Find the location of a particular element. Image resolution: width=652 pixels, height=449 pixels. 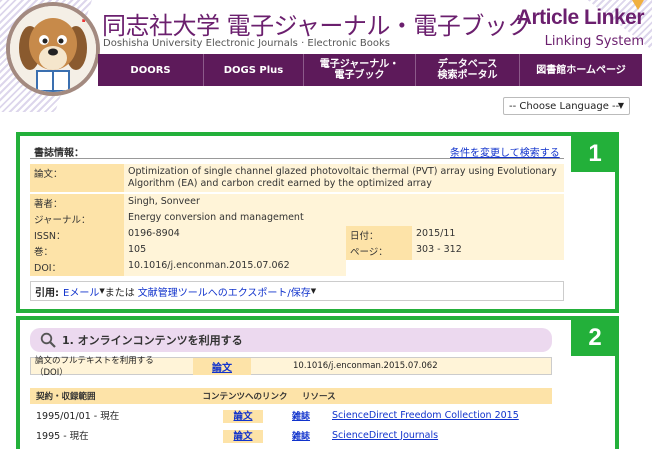

table-row: 1995 - 現在 論文 雑誌 ScienceDirect Journals is located at coordinates (291, 435).